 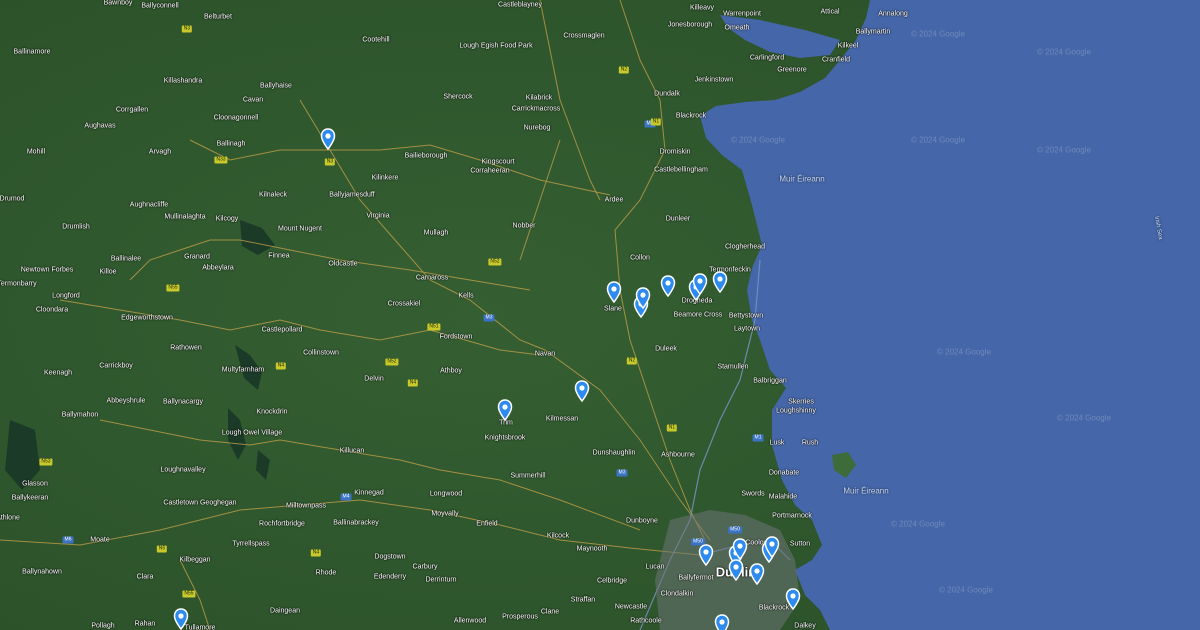 What do you see at coordinates (126, 401) in the screenshot?
I see `place-label-abbeyshrule: Abbeyshrule` at bounding box center [126, 401].